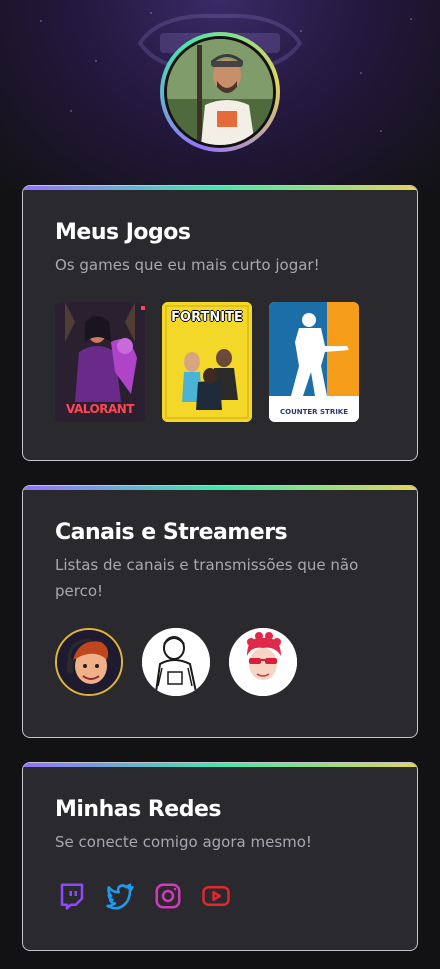  I want to click on game-counter-strike: COUNTER STRIKE, so click(314, 362).